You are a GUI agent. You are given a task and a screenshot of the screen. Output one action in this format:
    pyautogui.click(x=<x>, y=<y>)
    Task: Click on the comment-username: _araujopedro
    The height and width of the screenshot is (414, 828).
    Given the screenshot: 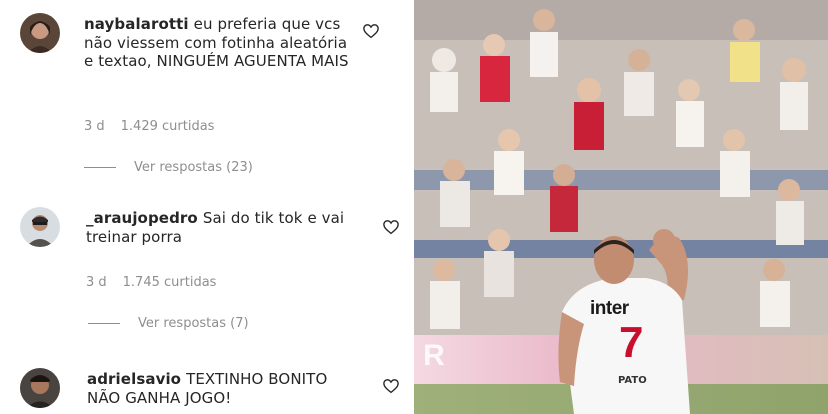 What is the action you would take?
    pyautogui.click(x=142, y=218)
    